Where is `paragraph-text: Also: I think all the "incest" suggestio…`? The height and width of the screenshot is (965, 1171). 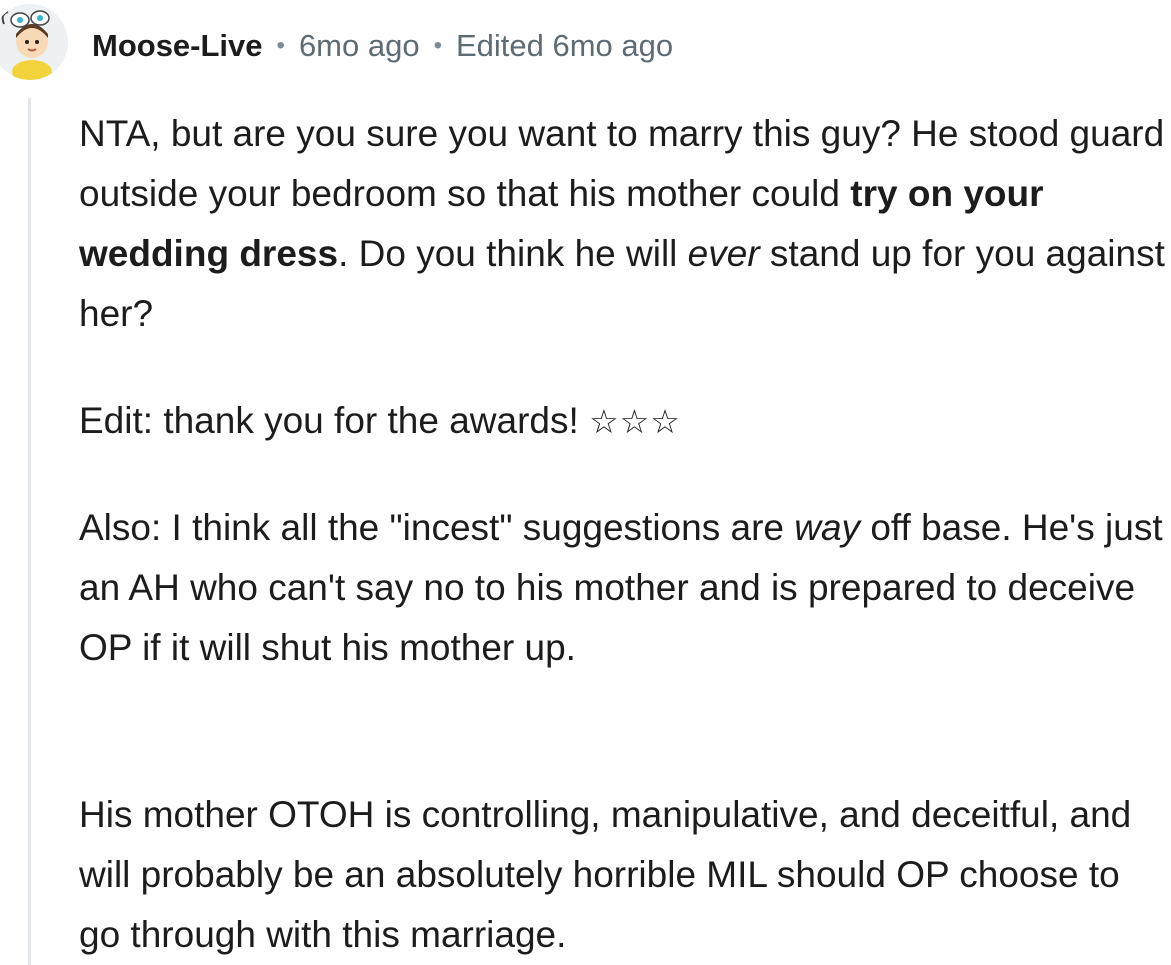 paragraph-text: Also: I think all the "incest" suggestio… is located at coordinates (437, 527).